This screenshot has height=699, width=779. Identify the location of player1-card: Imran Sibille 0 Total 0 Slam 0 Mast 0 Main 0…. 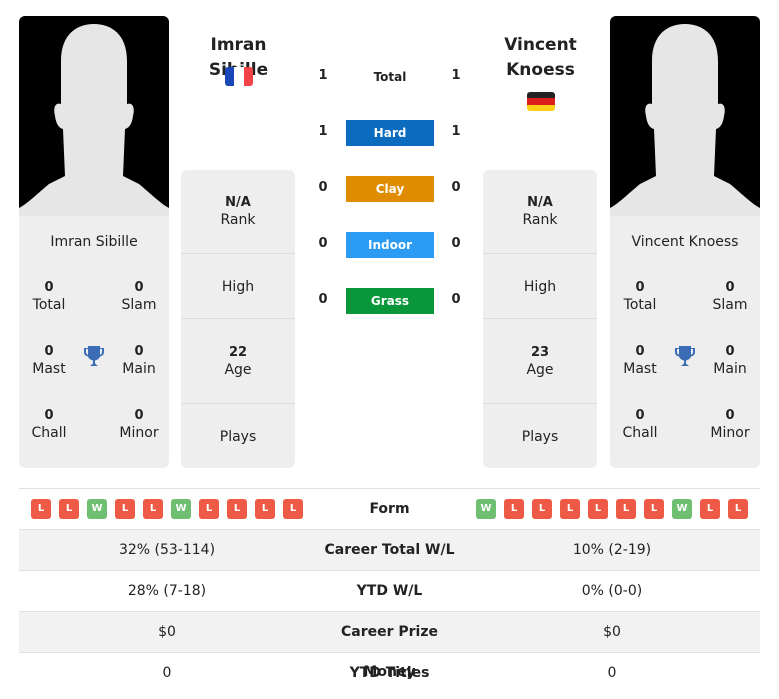
(94, 242).